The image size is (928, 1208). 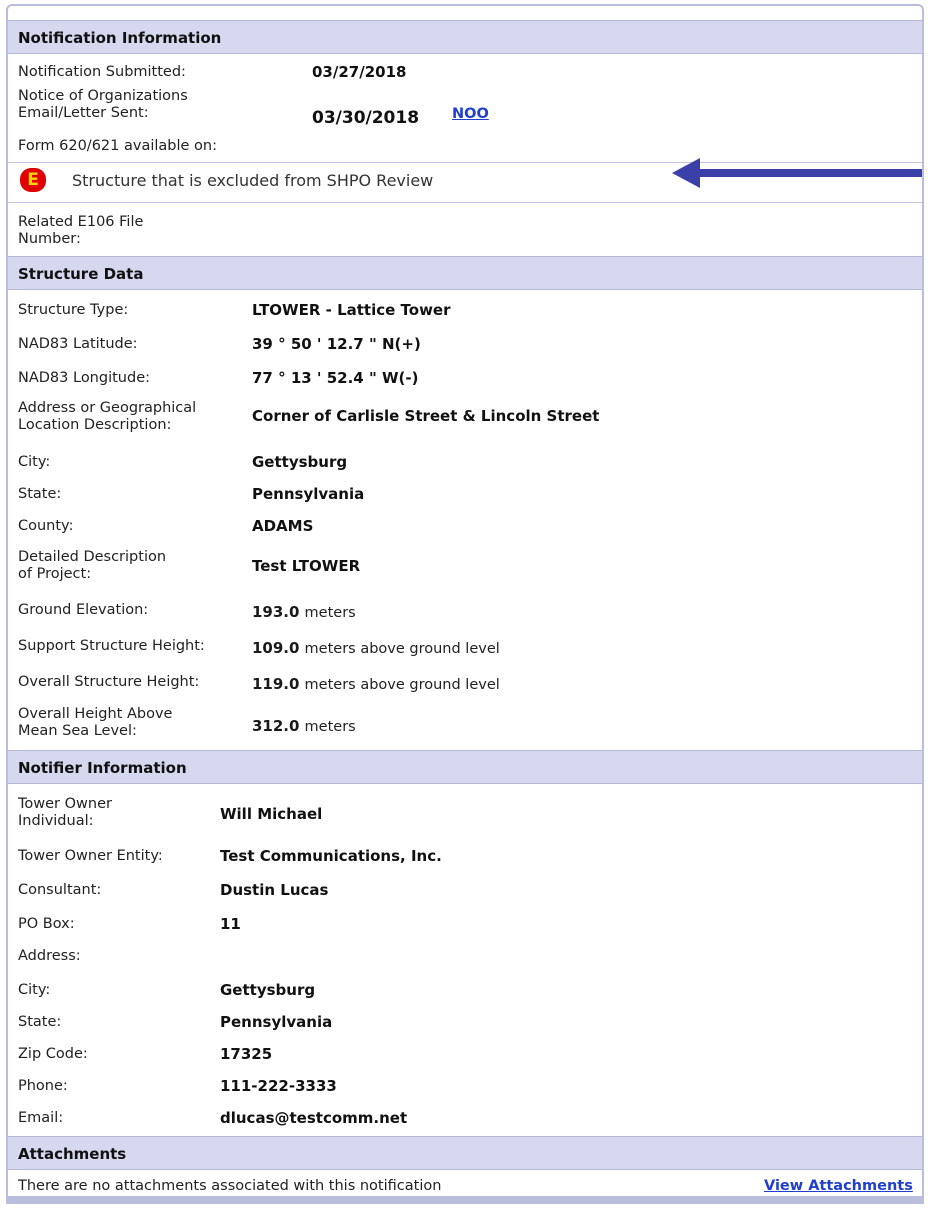 What do you see at coordinates (402, 649) in the screenshot?
I see `support-height-unit: meters above ground level` at bounding box center [402, 649].